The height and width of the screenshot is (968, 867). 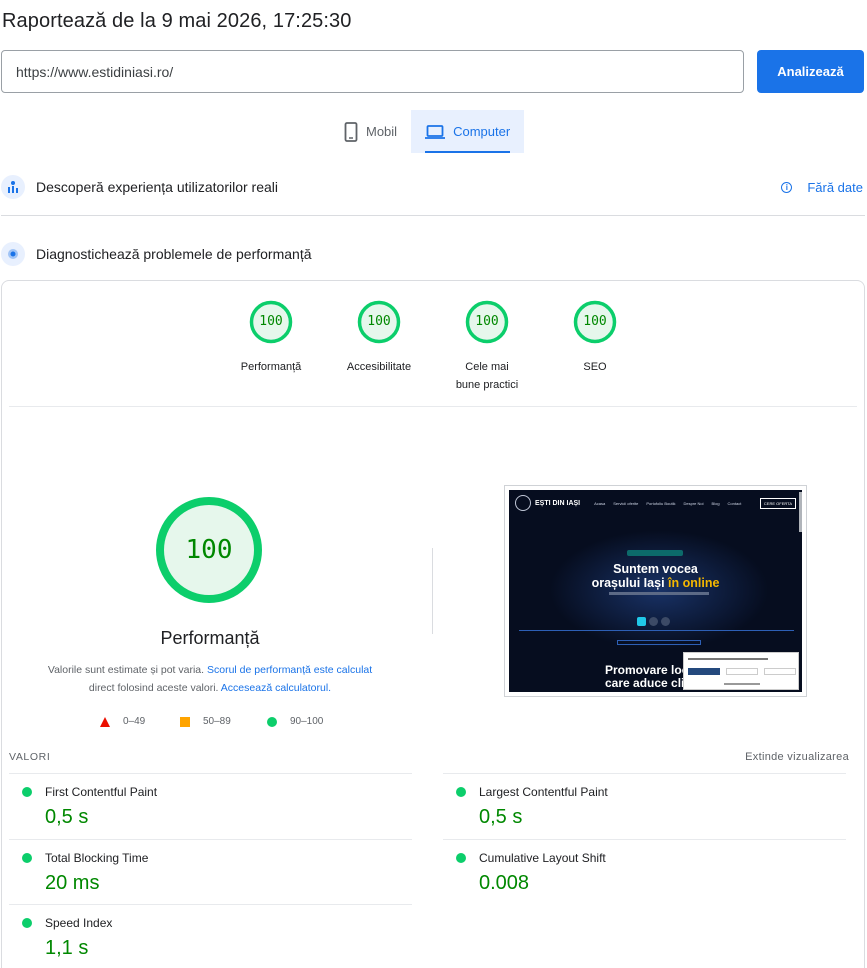 What do you see at coordinates (379, 338) in the screenshot?
I see `gauge-accessibility: 100 Accesibilitate` at bounding box center [379, 338].